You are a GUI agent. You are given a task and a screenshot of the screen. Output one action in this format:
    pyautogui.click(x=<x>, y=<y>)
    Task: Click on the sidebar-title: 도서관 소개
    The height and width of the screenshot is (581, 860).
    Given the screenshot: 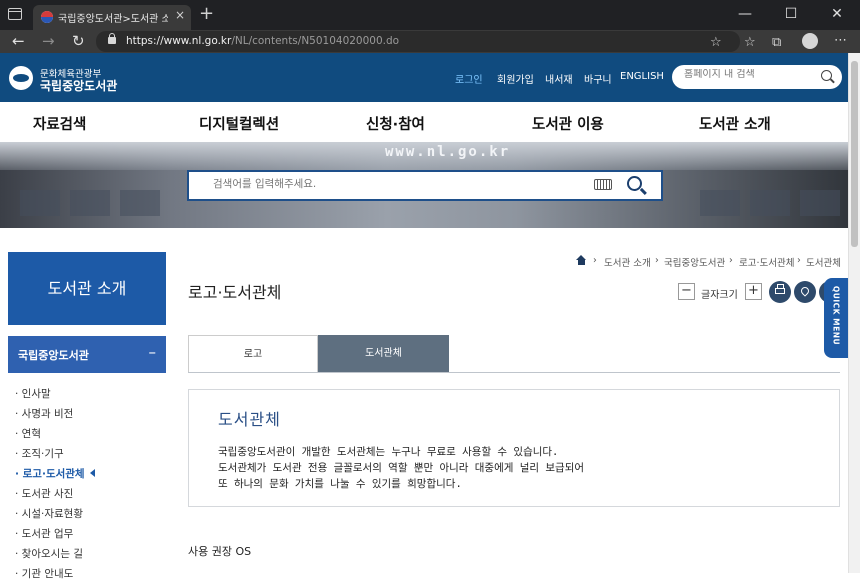 What is the action you would take?
    pyautogui.click(x=87, y=288)
    